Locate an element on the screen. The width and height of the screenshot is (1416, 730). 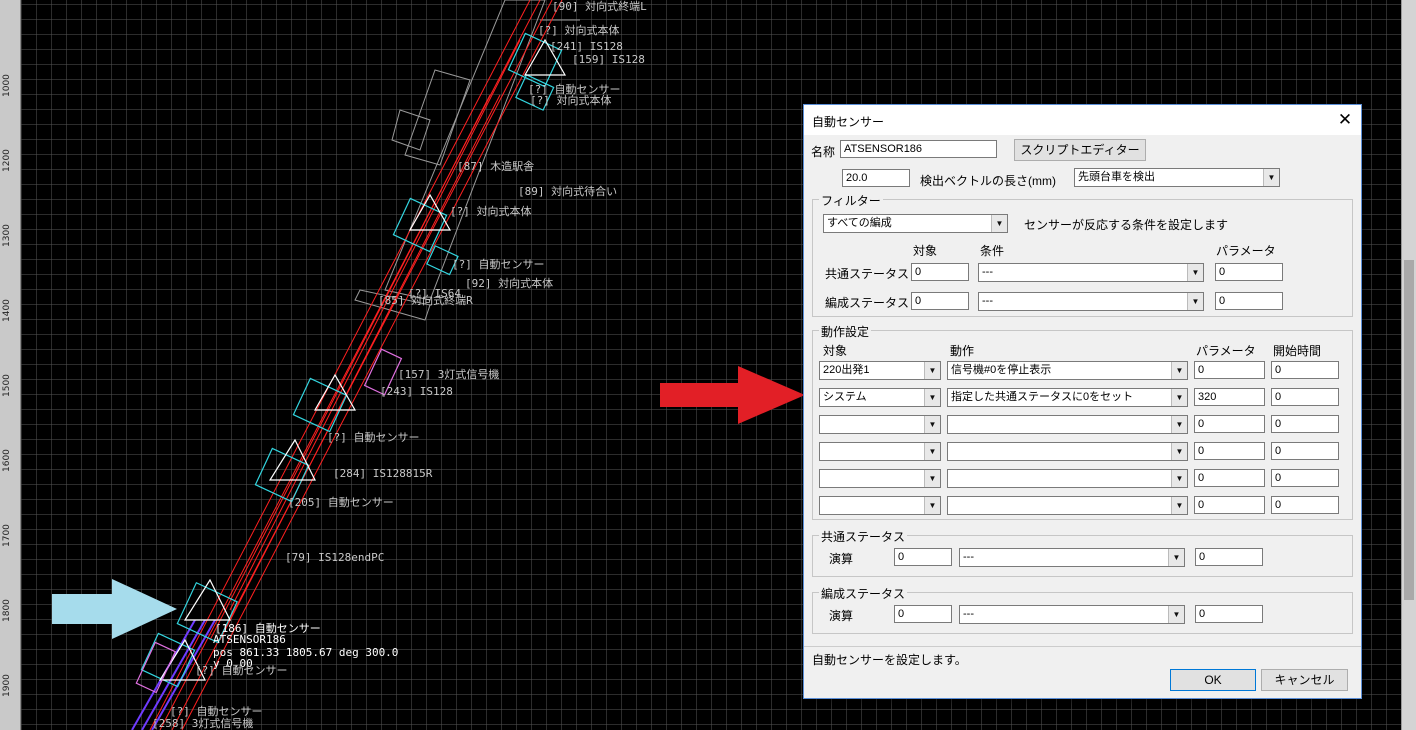
ruler-tick: 1200 is located at coordinates (7, 160).